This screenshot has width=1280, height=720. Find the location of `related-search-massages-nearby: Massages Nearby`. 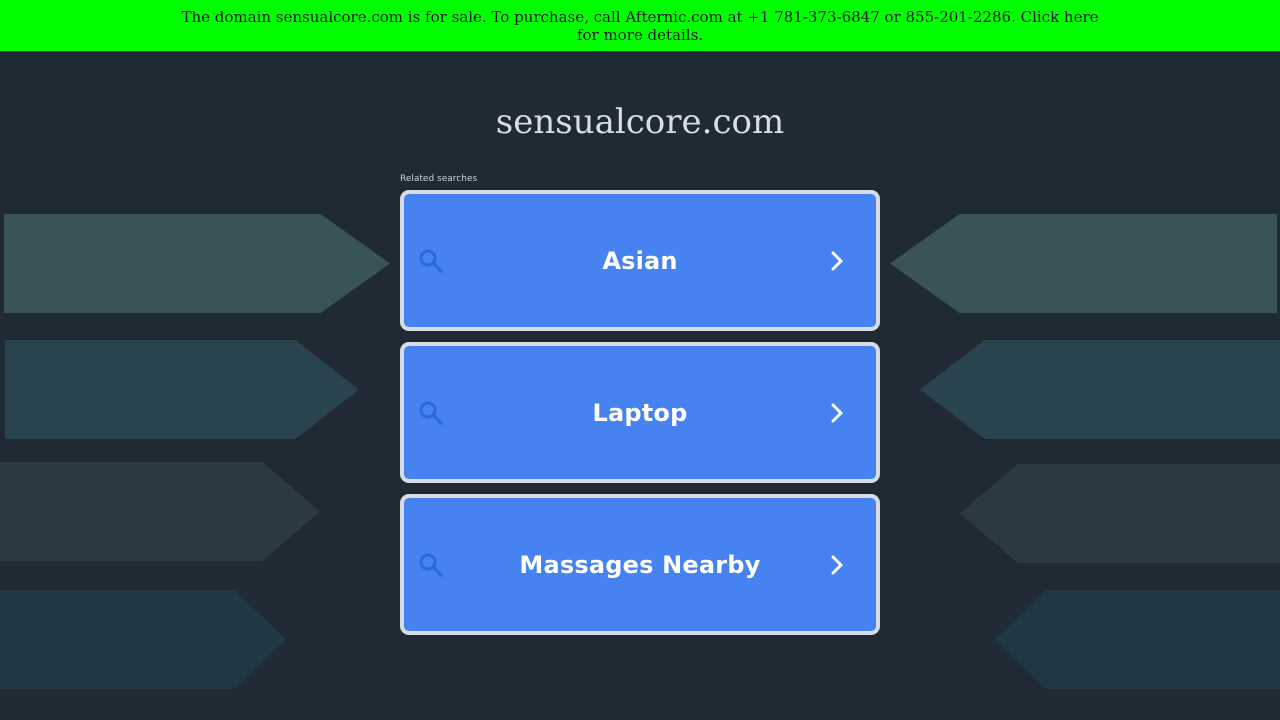

related-search-massages-nearby: Massages Nearby is located at coordinates (640, 564).